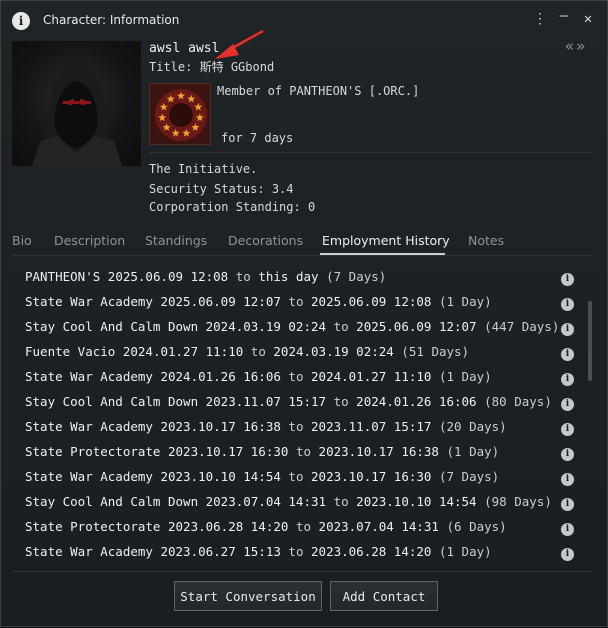  What do you see at coordinates (472, 426) in the screenshot?
I see `duration: (20 Days)` at bounding box center [472, 426].